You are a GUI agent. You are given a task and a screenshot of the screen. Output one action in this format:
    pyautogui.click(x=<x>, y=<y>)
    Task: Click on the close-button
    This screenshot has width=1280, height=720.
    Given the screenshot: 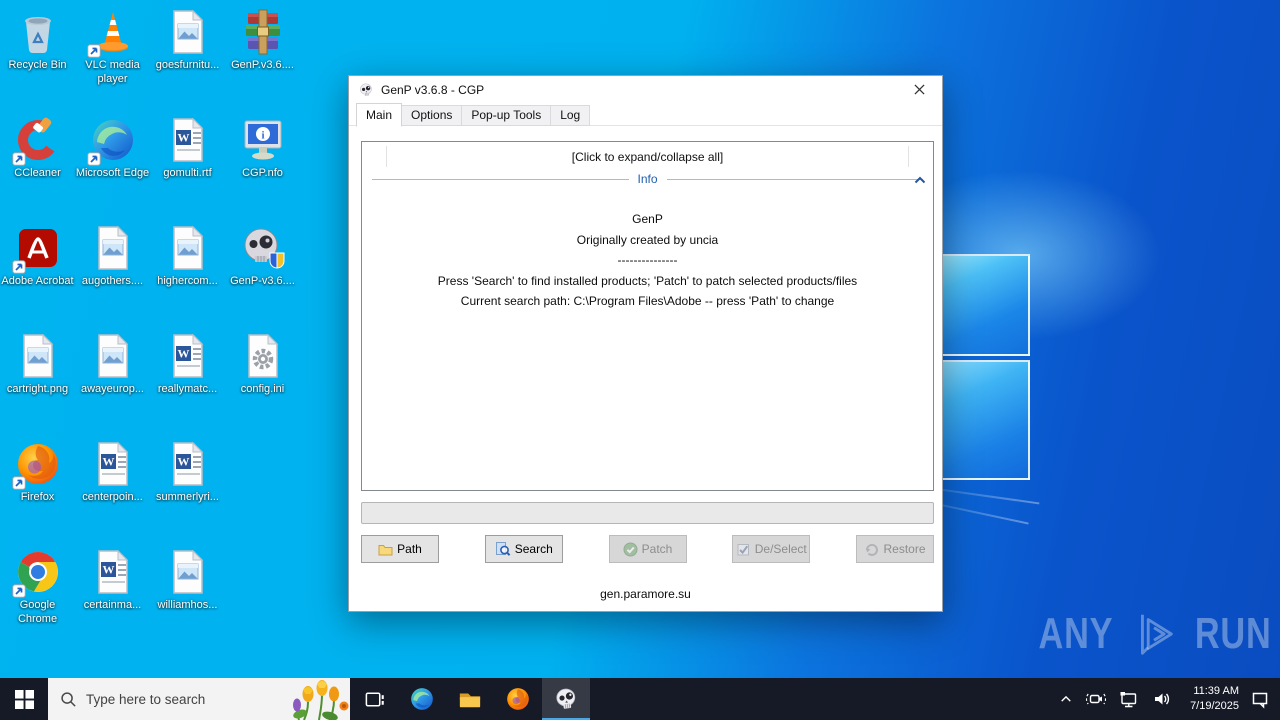 What is the action you would take?
    pyautogui.click(x=919, y=89)
    